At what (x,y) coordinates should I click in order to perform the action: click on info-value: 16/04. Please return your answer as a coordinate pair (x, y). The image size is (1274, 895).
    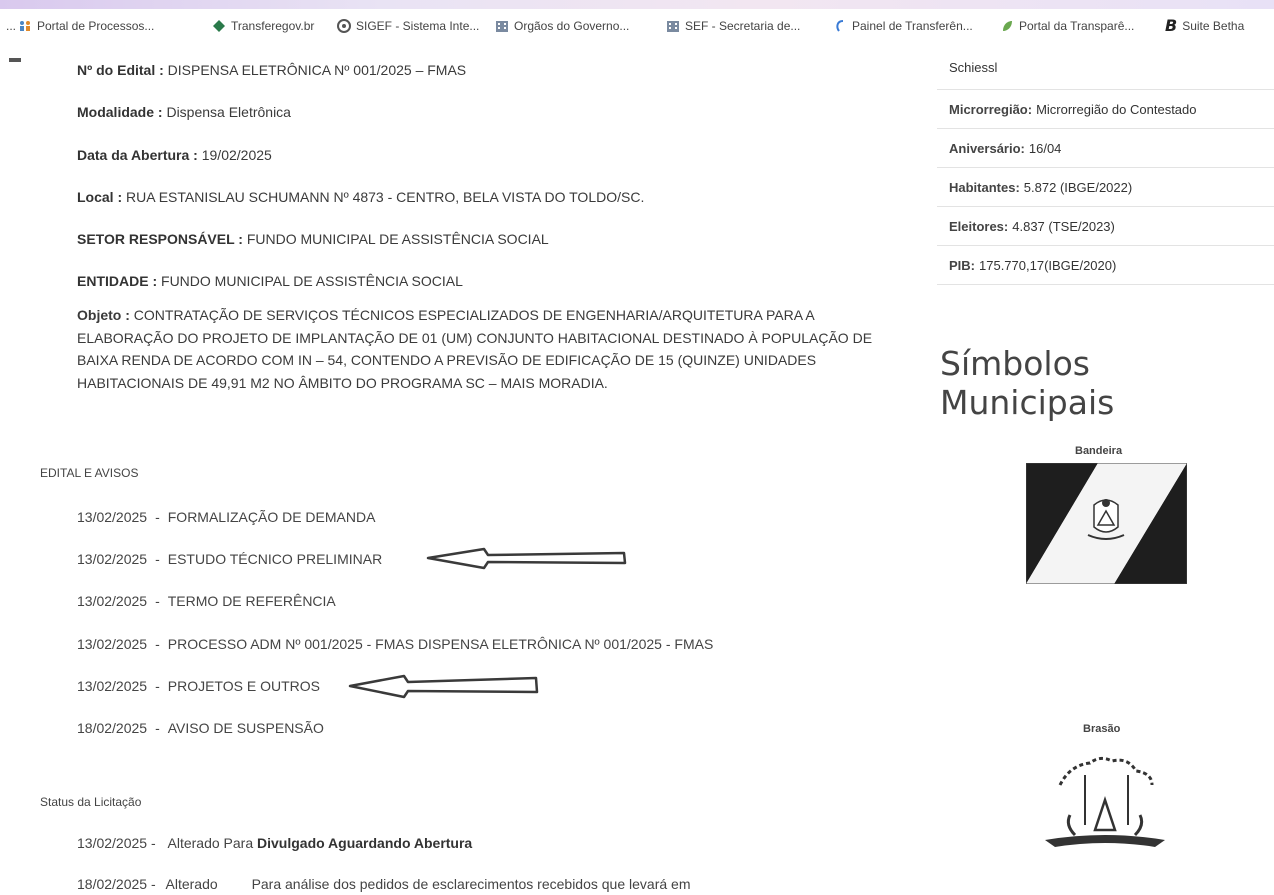
    Looking at the image, I should click on (1045, 148).